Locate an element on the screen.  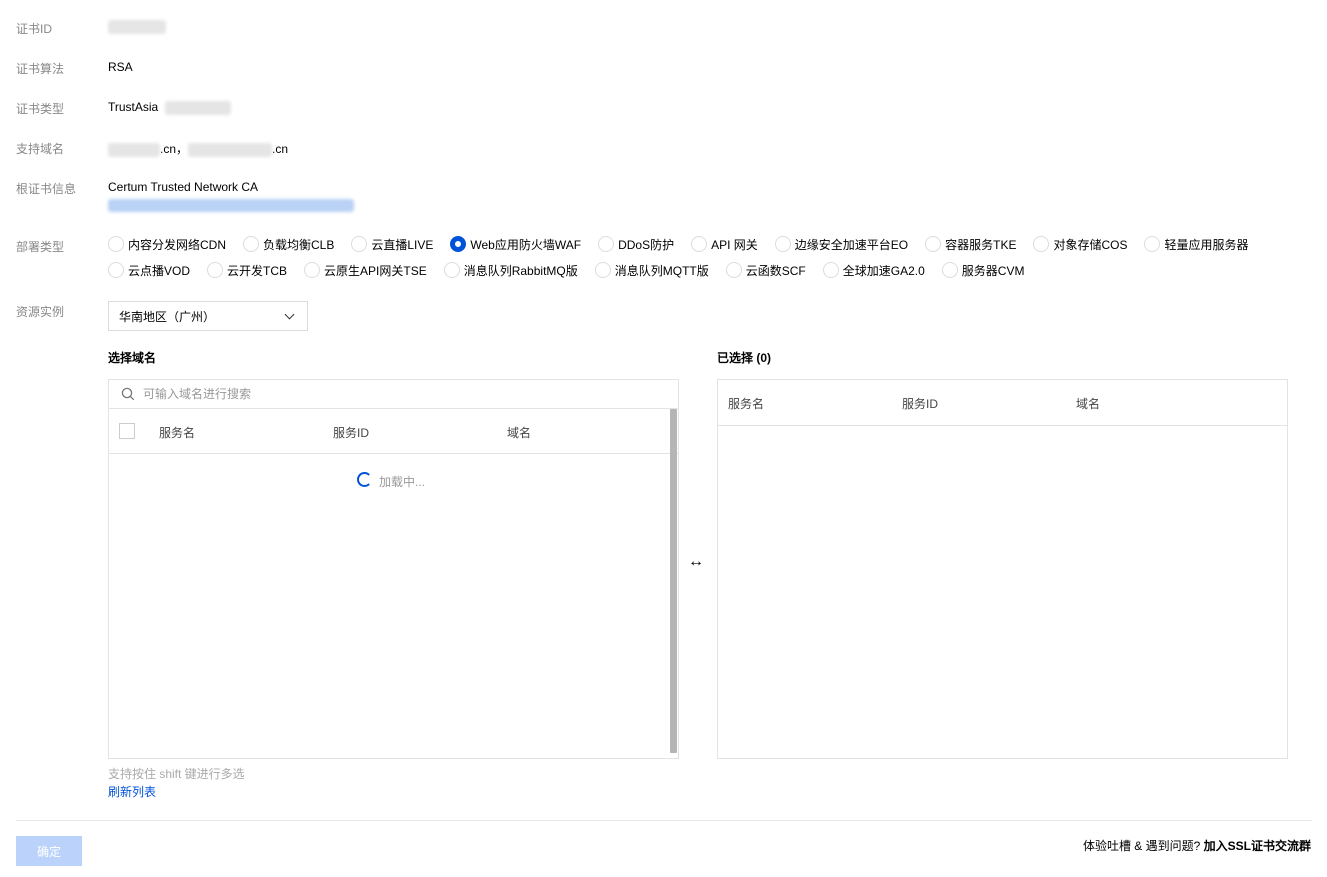
resource-instance-label: 资源实例 is located at coordinates (40, 312).